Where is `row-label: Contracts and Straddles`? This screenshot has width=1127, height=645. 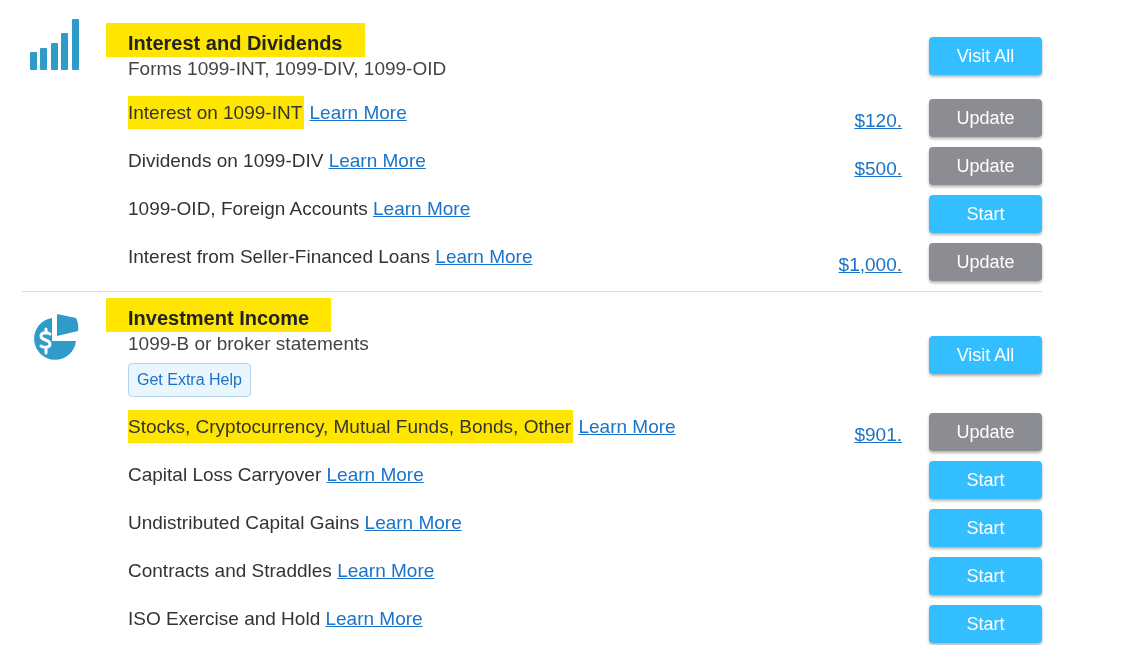 row-label: Contracts and Straddles is located at coordinates (230, 570).